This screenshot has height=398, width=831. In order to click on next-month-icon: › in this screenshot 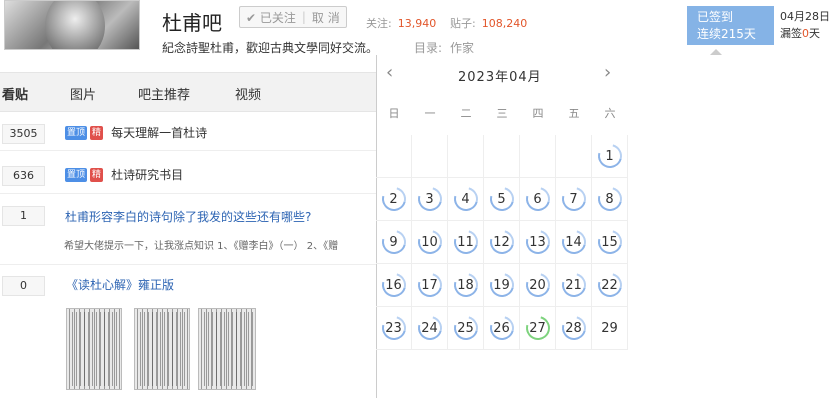, I will do `click(607, 72)`.